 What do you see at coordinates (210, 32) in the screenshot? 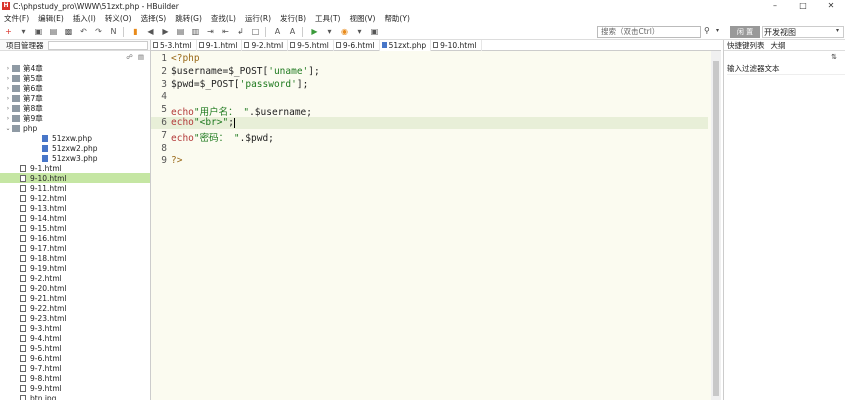
I see `indent-icon: ⇥` at bounding box center [210, 32].